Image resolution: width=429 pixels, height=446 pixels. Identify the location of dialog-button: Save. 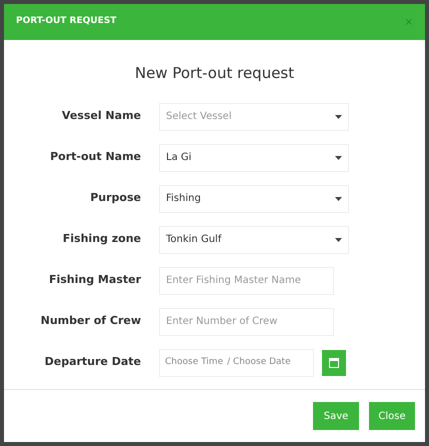
(336, 416).